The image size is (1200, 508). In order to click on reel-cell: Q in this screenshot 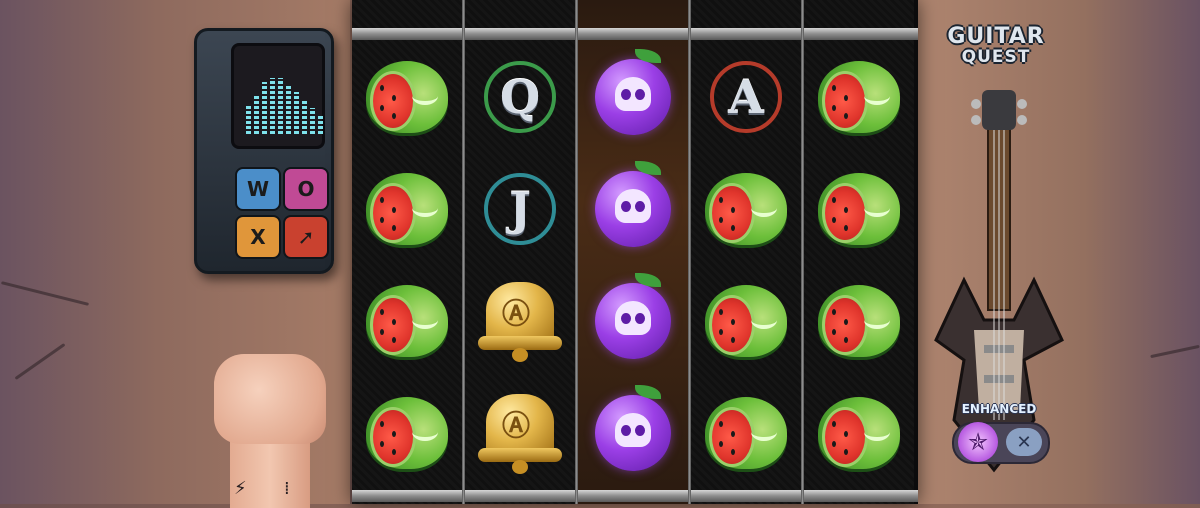, I will do `click(520, 97)`.